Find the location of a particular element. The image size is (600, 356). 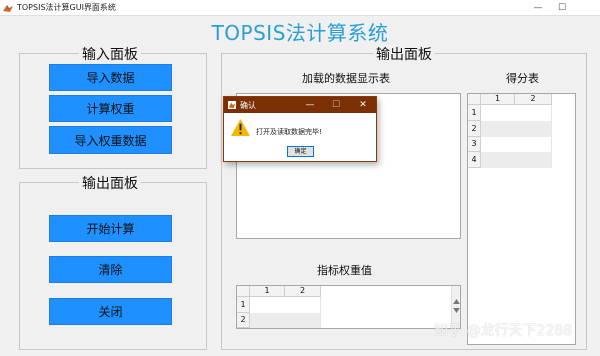

window-minimize-button: — is located at coordinates (538, 8).